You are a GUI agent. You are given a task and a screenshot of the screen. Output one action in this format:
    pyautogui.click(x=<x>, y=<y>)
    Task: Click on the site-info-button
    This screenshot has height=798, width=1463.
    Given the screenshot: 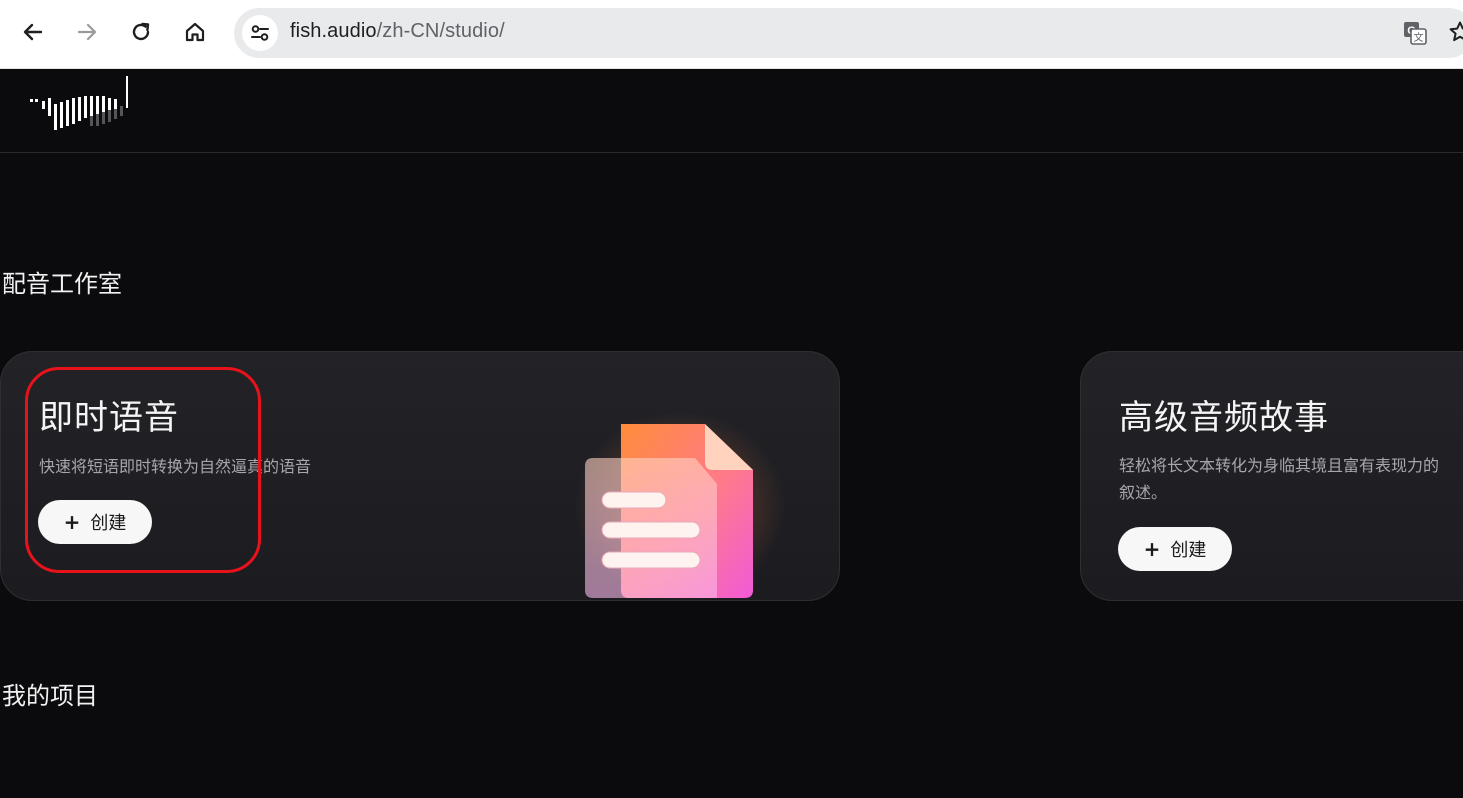 What is the action you would take?
    pyautogui.click(x=260, y=33)
    